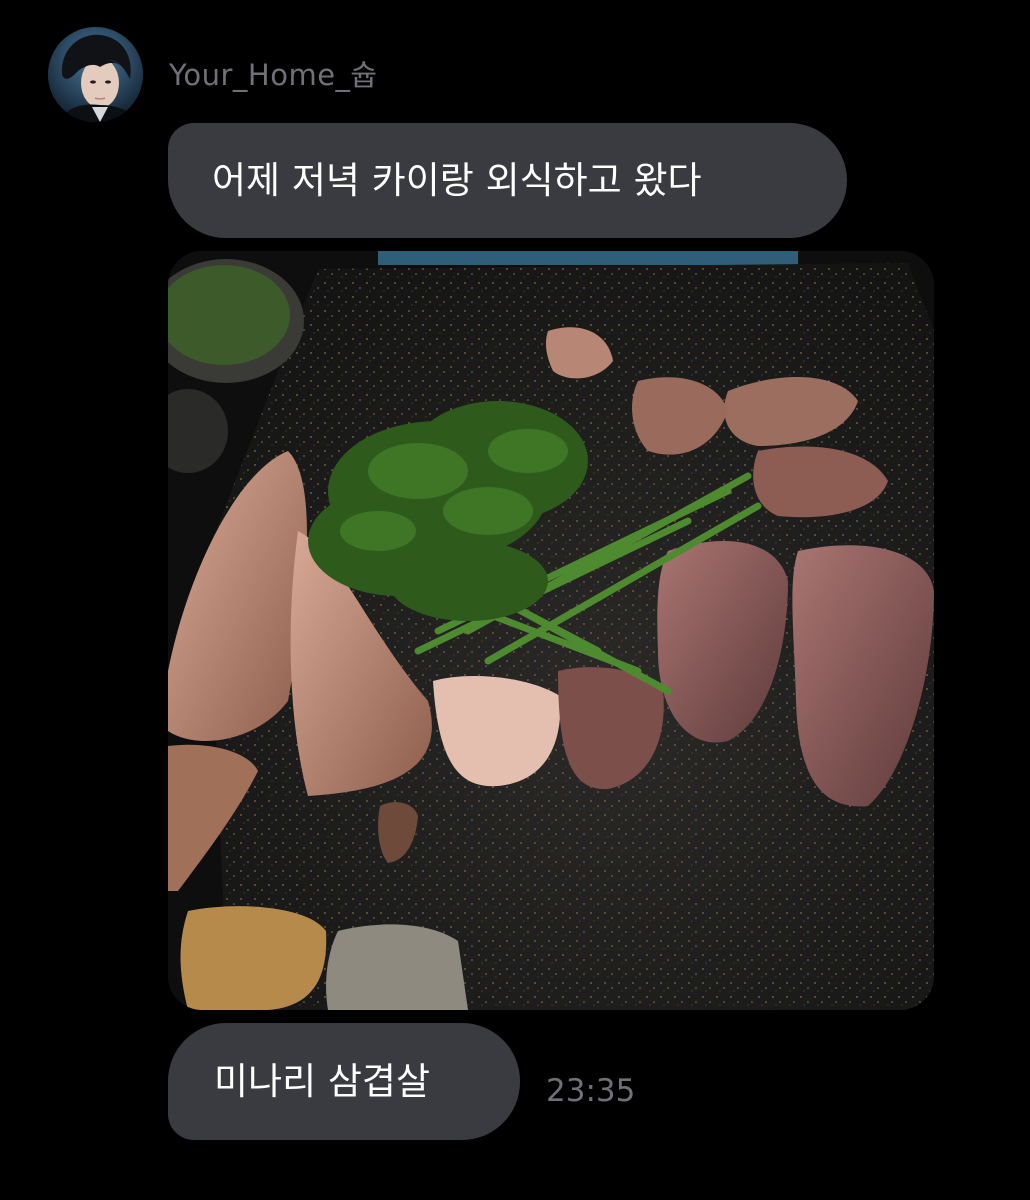 This screenshot has height=1200, width=1030. I want to click on message-text: 미나리 삼겹살, so click(322, 1081).